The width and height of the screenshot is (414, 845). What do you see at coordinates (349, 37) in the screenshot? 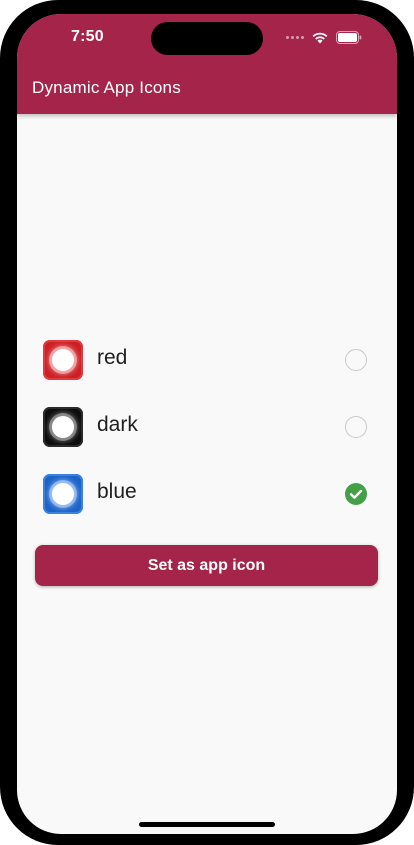
I see `battery-icon` at bounding box center [349, 37].